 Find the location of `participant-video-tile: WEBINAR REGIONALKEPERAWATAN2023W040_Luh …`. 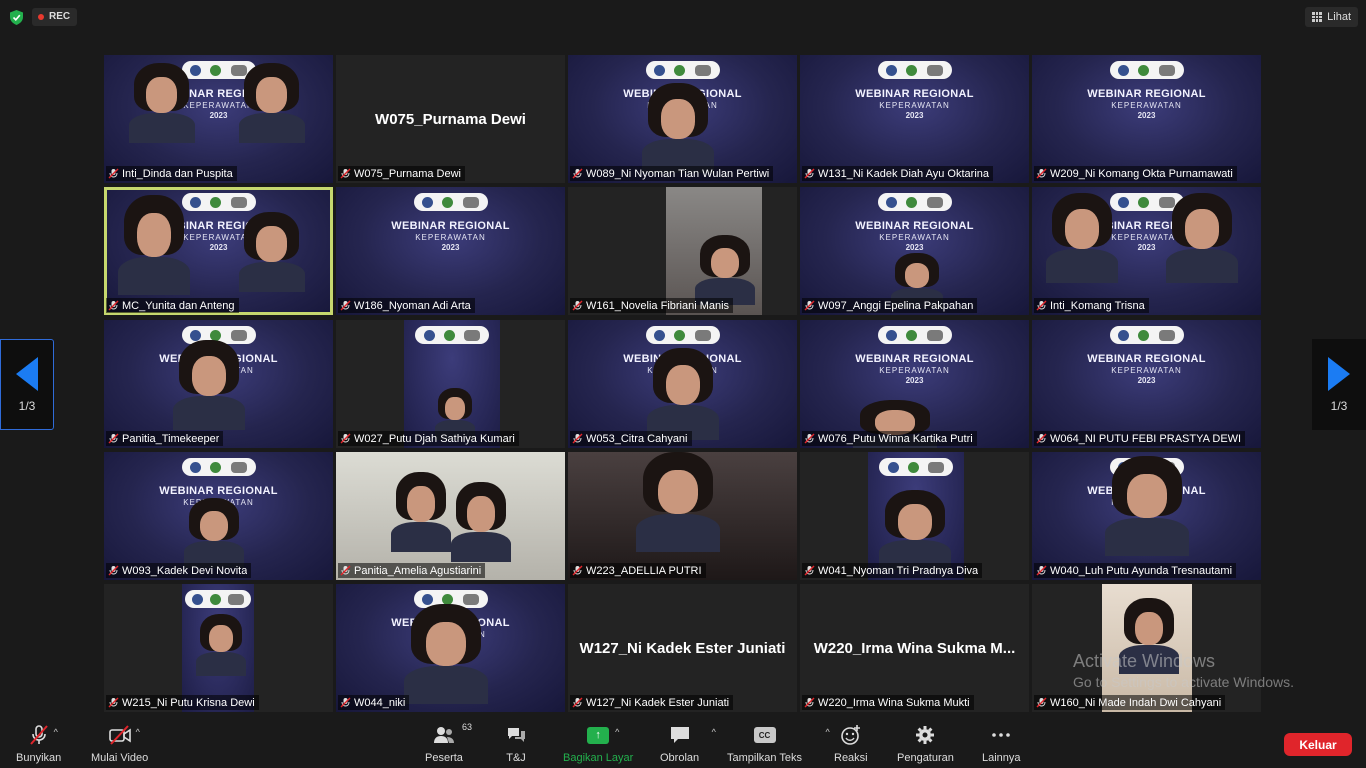

participant-video-tile: WEBINAR REGIONALKEPERAWATAN2023W040_Luh … is located at coordinates (1146, 516).